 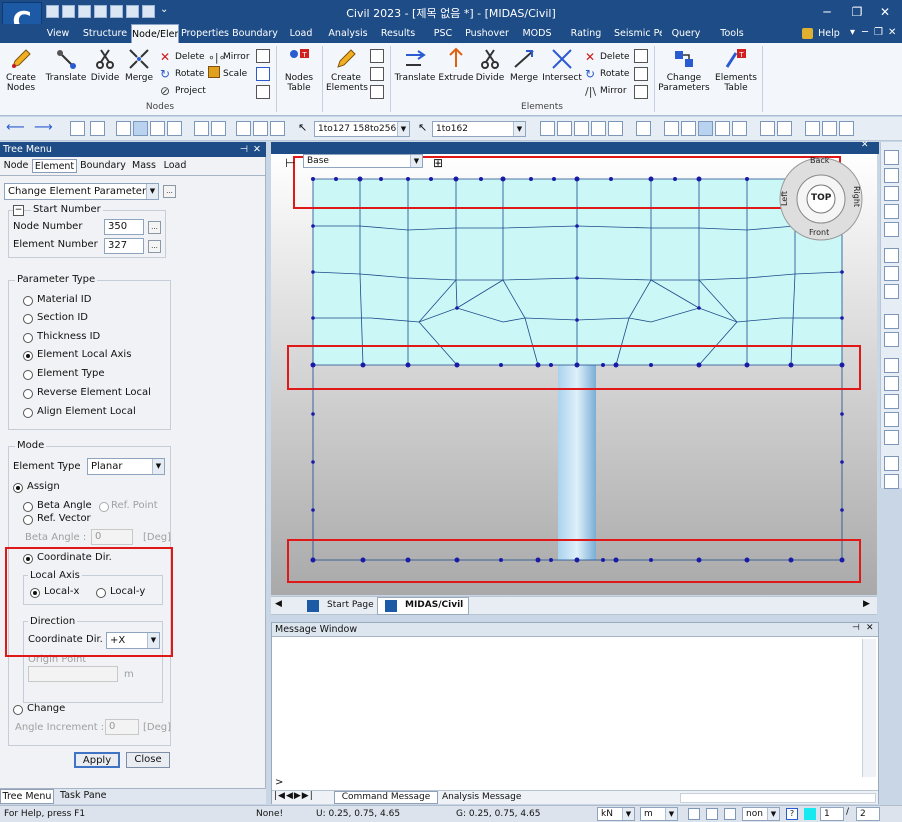 What do you see at coordinates (819, 232) in the screenshot?
I see `view-cube-front: Front` at bounding box center [819, 232].